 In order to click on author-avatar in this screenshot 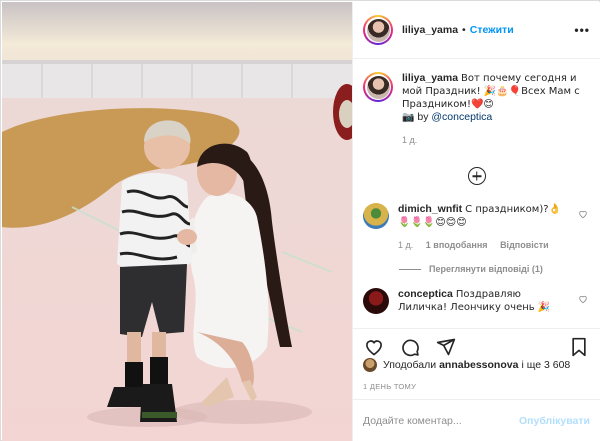, I will do `click(378, 30)`.